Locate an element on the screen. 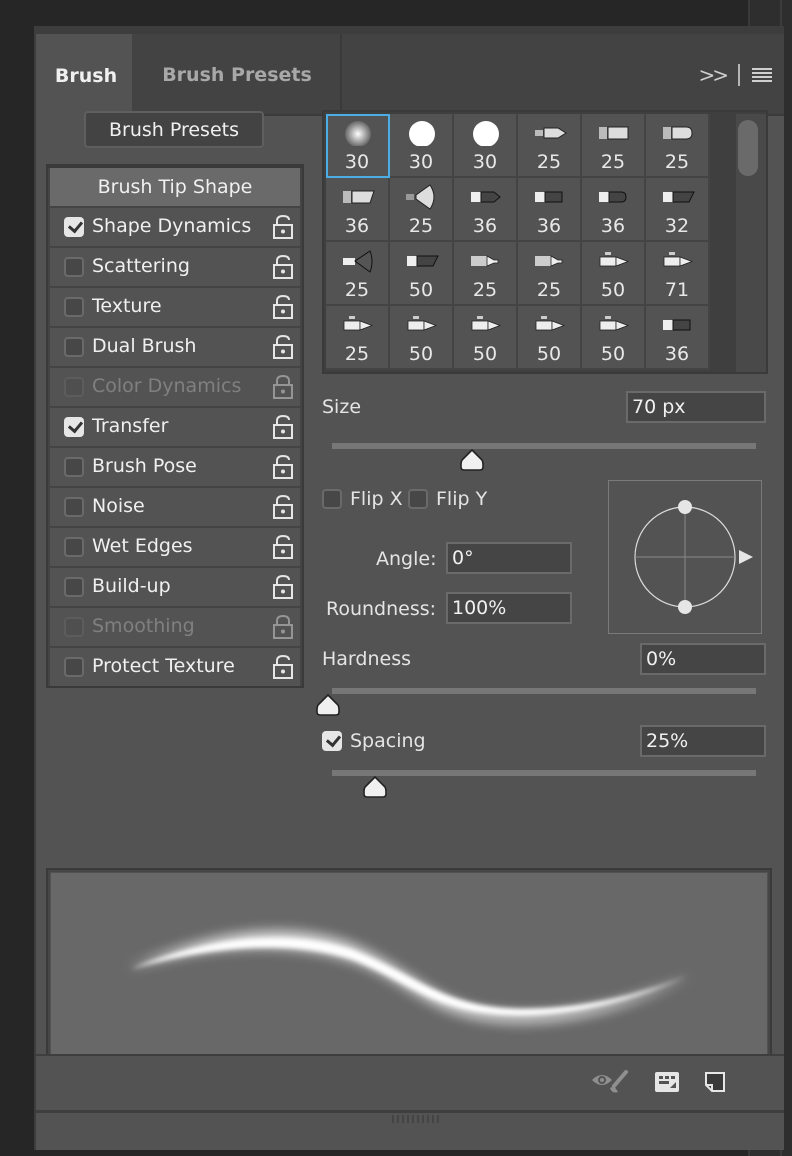  brush-tip-angled-brush: 36 is located at coordinates (358, 210).